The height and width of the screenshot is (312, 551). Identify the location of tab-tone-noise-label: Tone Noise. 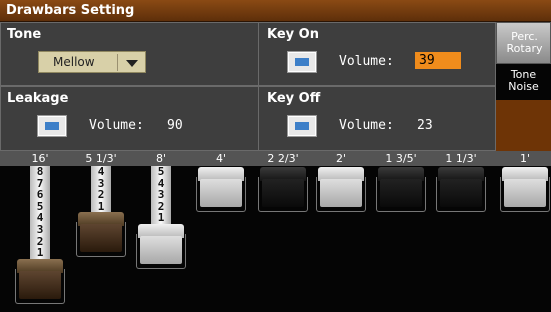
(523, 80).